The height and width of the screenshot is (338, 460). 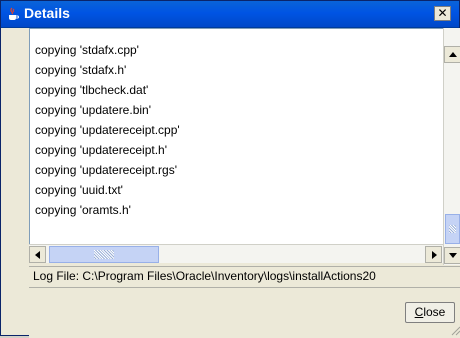 What do you see at coordinates (434, 312) in the screenshot?
I see `close-button-label: lose` at bounding box center [434, 312].